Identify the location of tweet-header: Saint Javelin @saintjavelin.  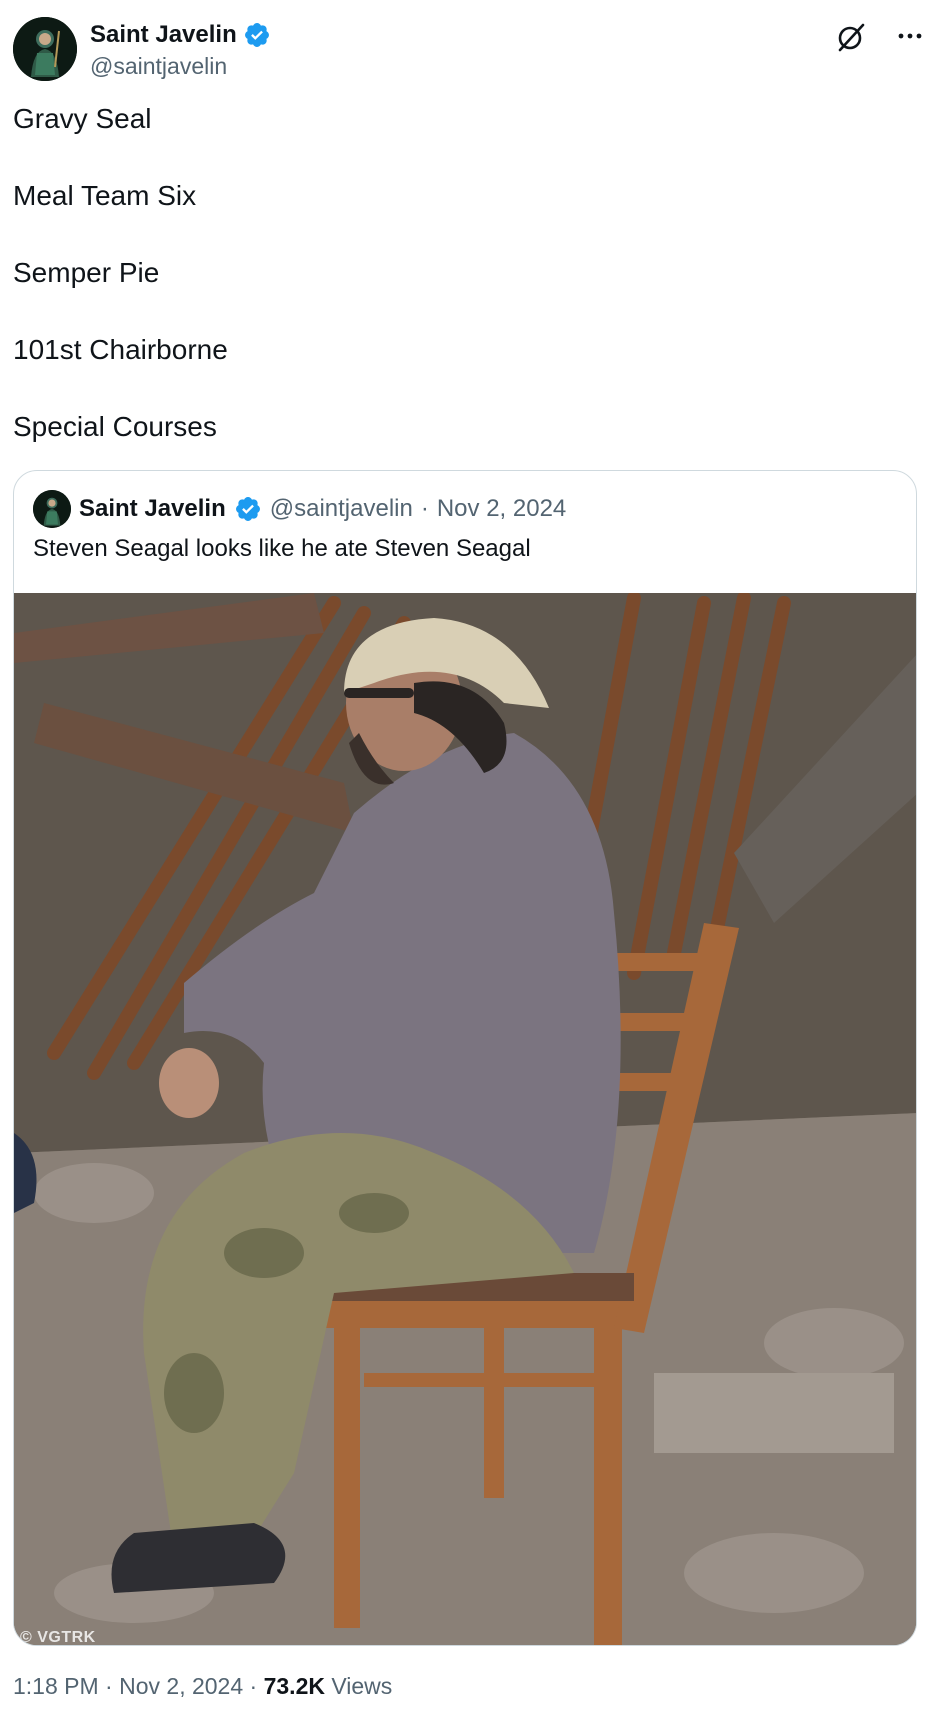
(469, 50).